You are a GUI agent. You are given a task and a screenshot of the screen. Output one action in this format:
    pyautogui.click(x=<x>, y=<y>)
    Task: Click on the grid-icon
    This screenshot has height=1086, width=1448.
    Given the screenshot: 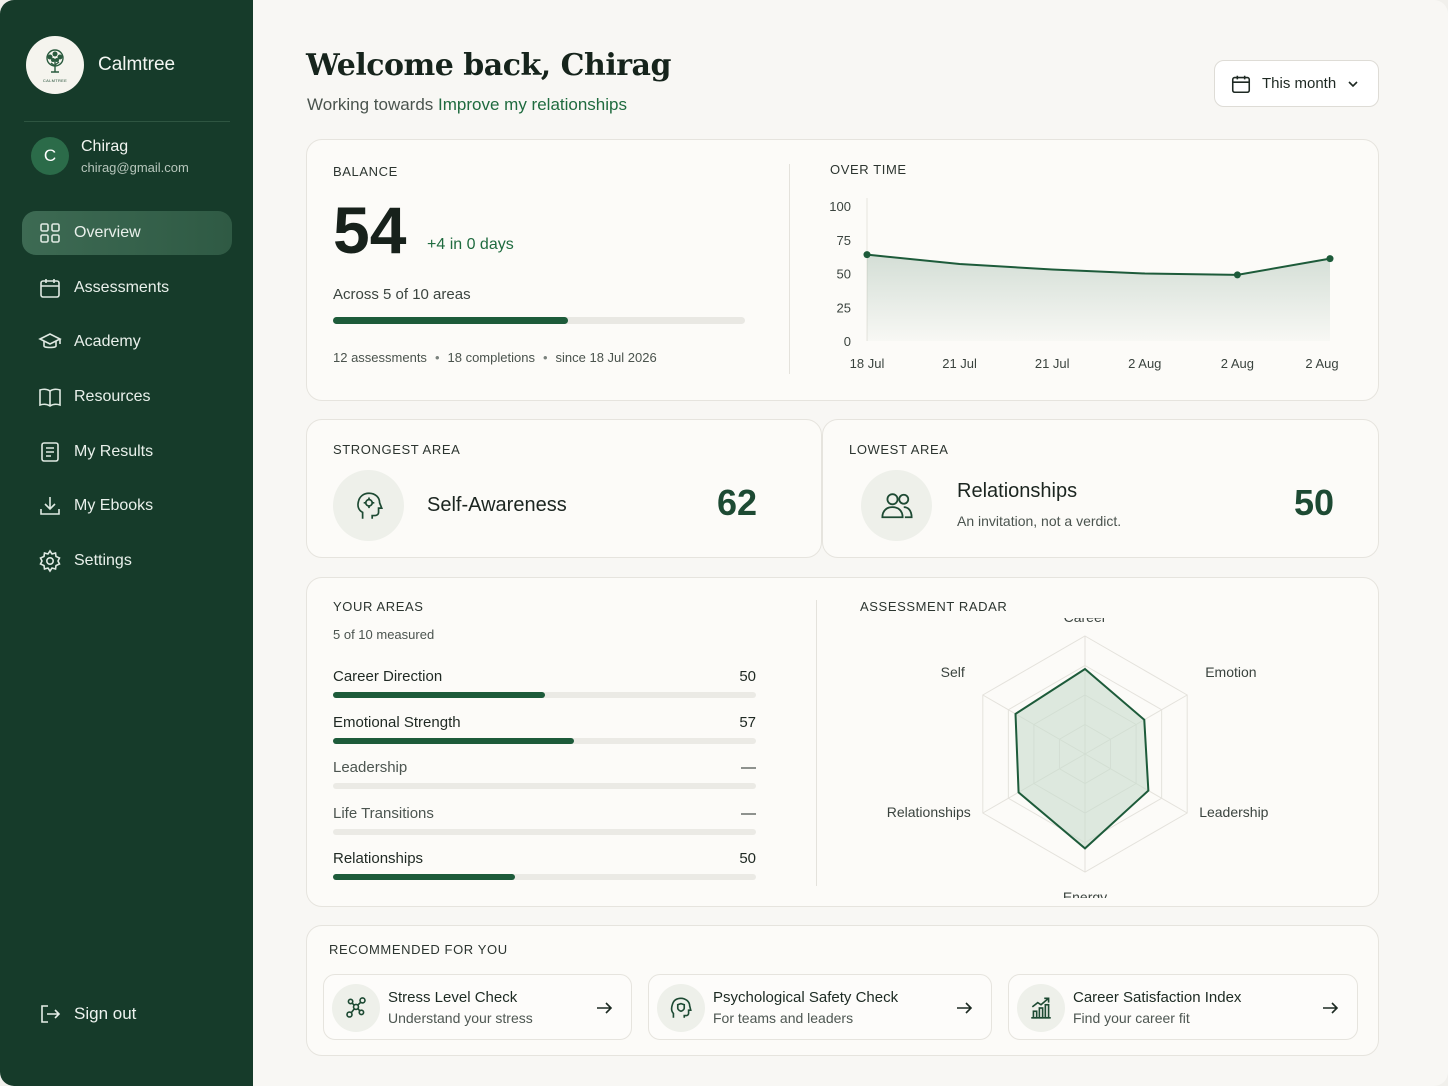 What is the action you would take?
    pyautogui.click(x=50, y=233)
    